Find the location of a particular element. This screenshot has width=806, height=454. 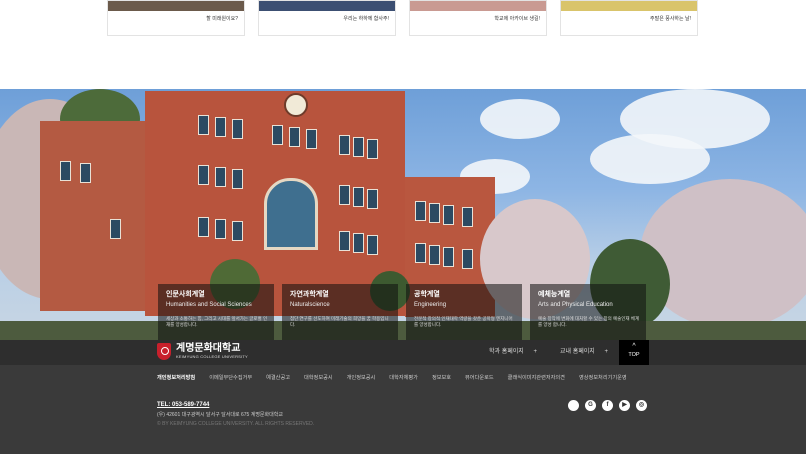

college-english: Naturalscience is located at coordinates (310, 305).